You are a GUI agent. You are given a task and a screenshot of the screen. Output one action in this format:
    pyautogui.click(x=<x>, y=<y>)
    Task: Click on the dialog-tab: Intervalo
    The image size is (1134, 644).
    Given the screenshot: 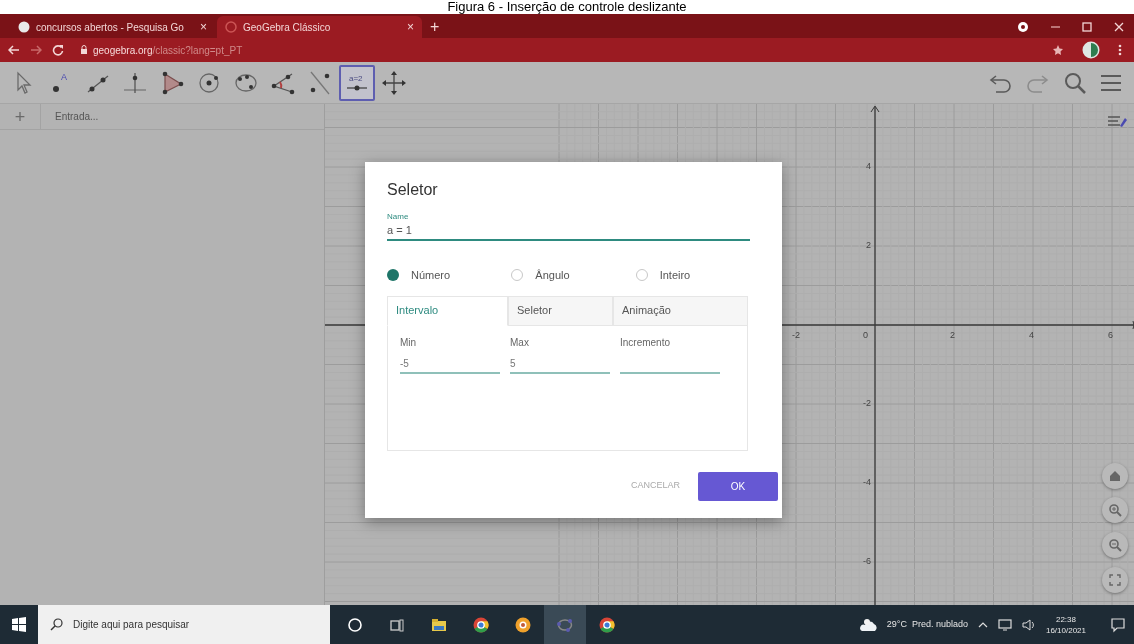 What is the action you would take?
    pyautogui.click(x=447, y=310)
    